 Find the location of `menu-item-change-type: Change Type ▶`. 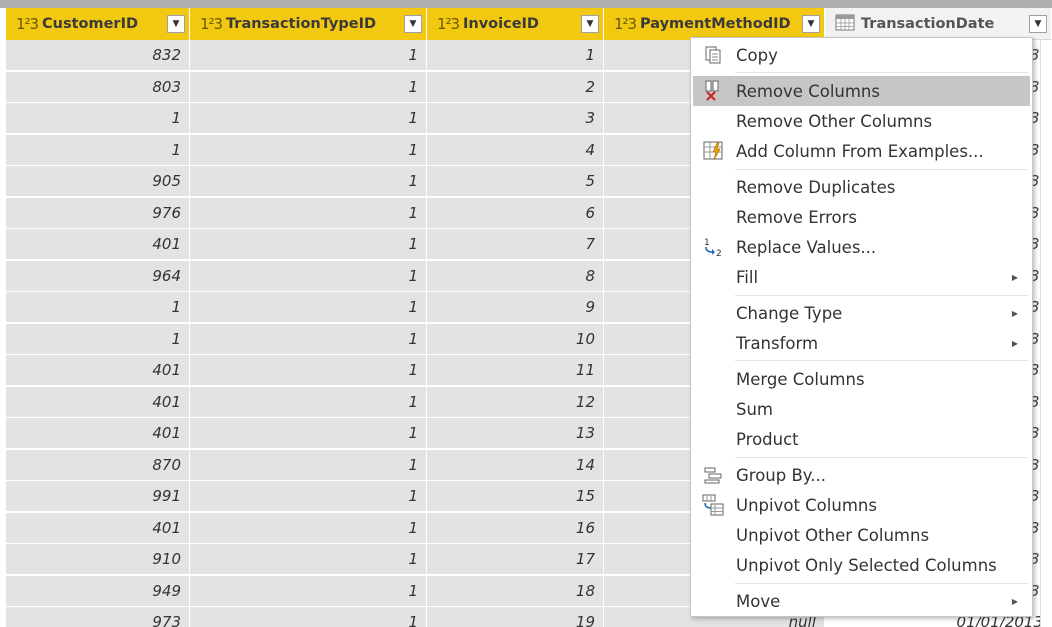

menu-item-change-type: Change Type ▶ is located at coordinates (861, 313).